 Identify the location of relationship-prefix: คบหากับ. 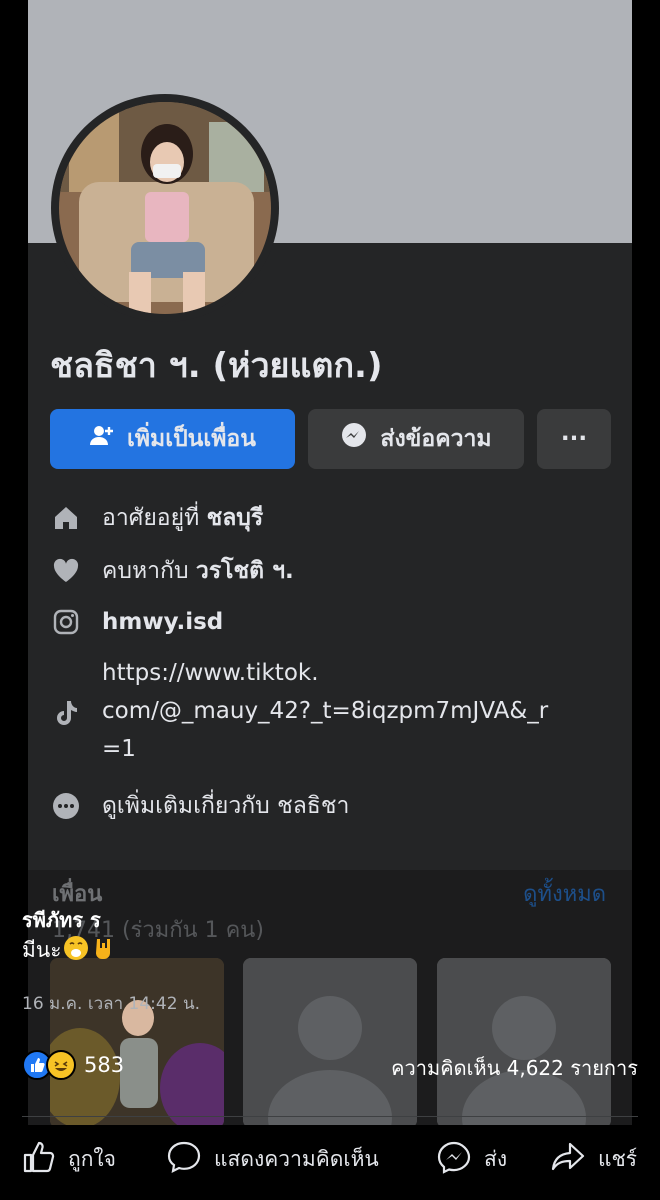
(145, 571).